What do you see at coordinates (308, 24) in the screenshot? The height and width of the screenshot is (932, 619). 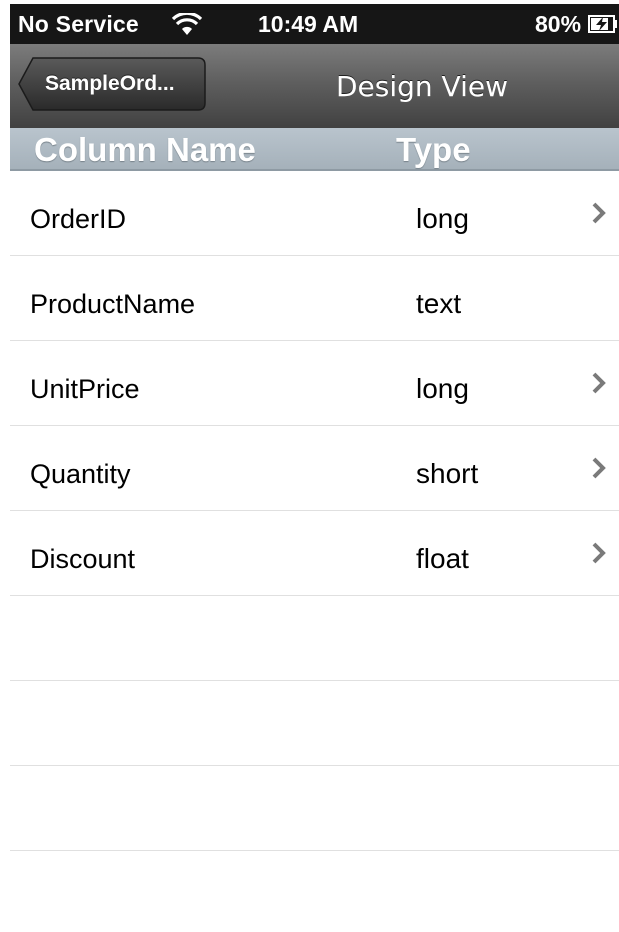 I see `status-time: 10:49 AM` at bounding box center [308, 24].